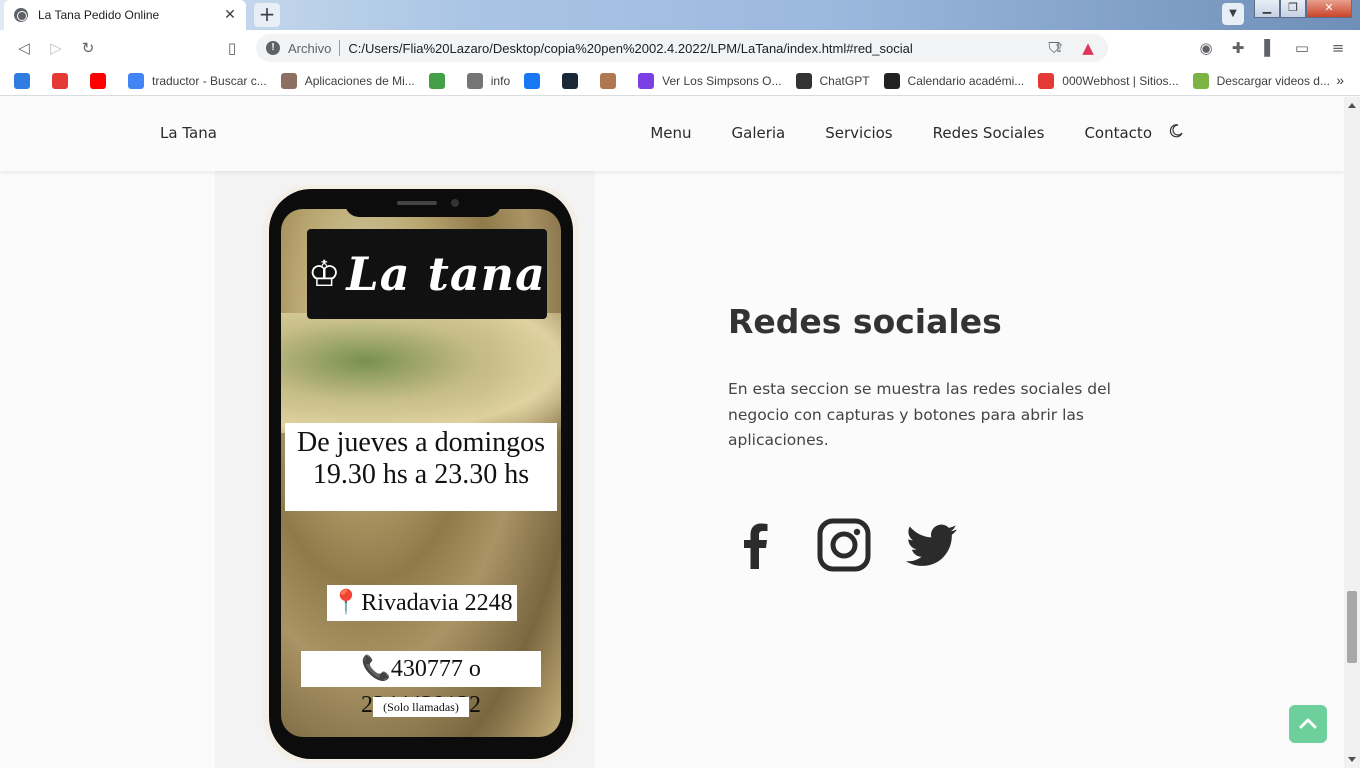 This screenshot has width=1360, height=768. Describe the element at coordinates (88, 48) in the screenshot. I see `reload-icon: ↻` at that location.